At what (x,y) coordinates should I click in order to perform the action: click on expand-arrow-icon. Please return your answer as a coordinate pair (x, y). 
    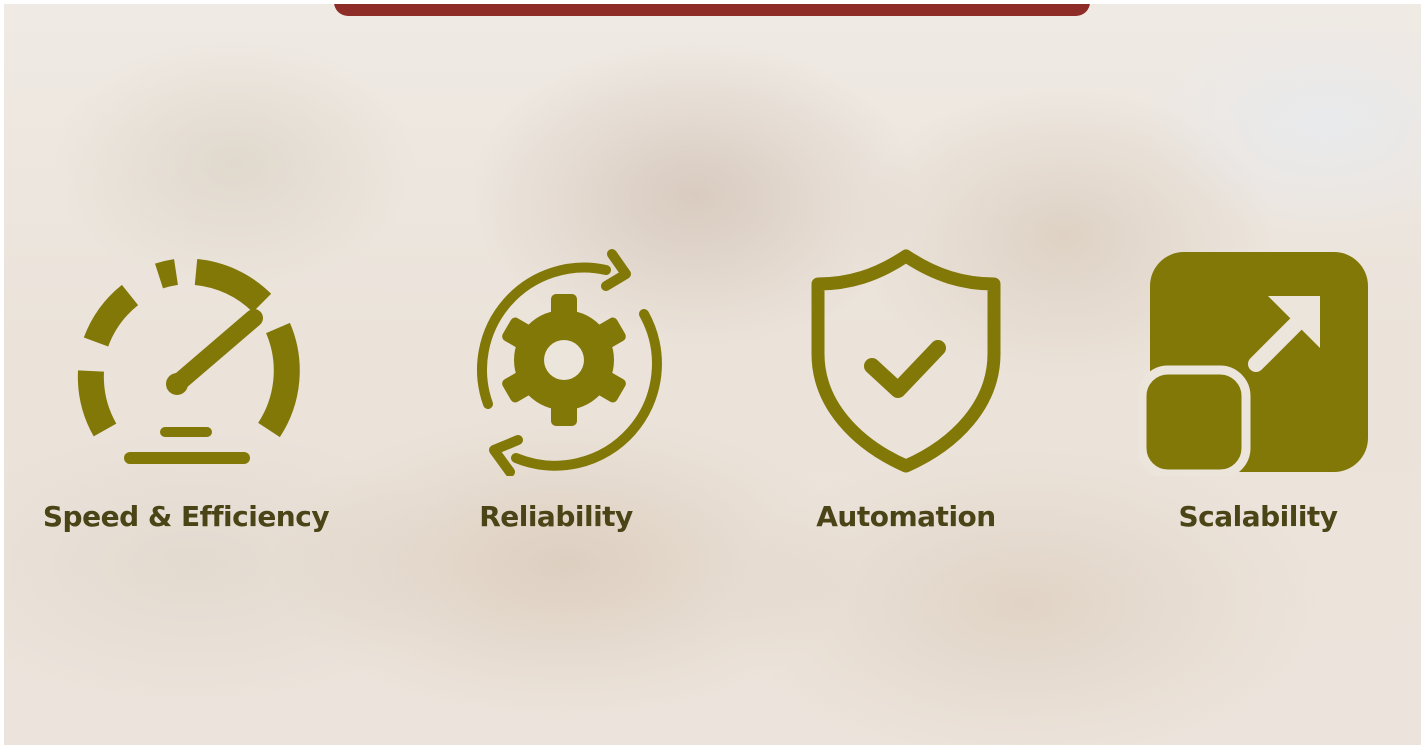
    Looking at the image, I should click on (1258, 360).